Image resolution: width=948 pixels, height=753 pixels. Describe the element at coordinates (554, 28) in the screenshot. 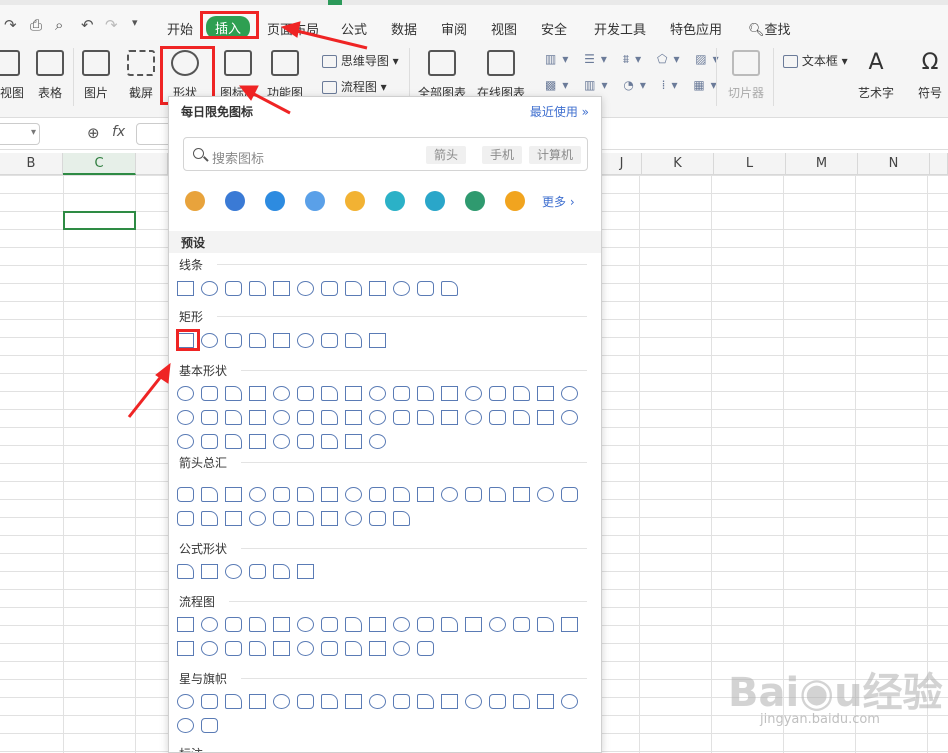

I see `menu-security: 安全` at that location.